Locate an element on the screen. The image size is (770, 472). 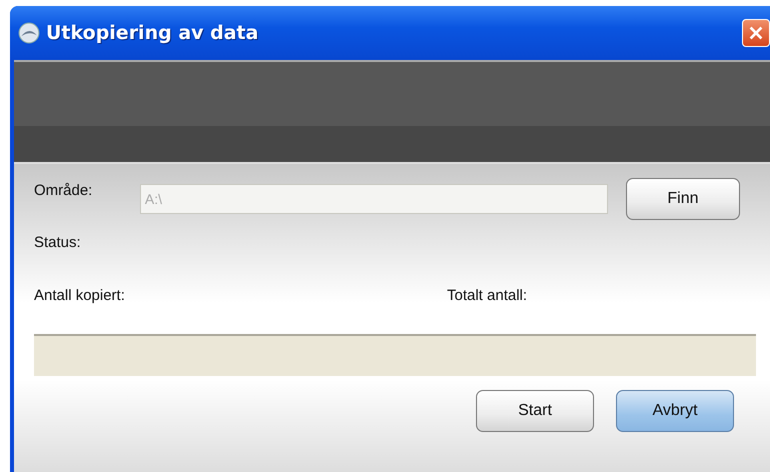
status-label: Status: is located at coordinates (57, 242).